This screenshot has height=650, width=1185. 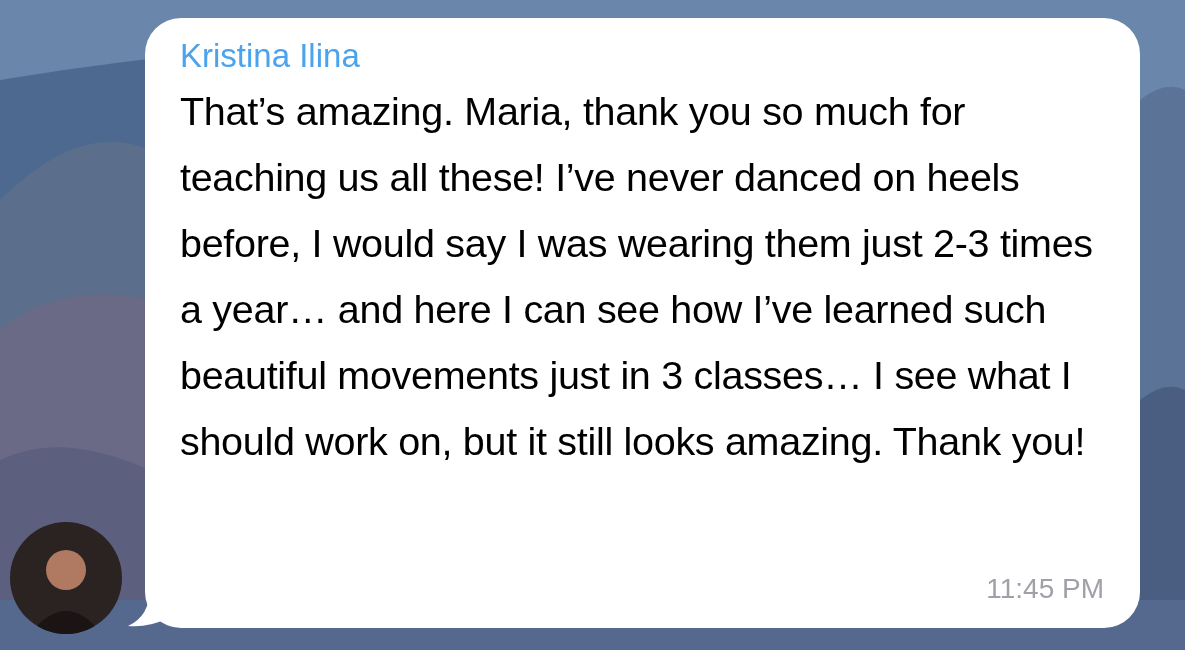 I want to click on message-time: 11:45 PM, so click(x=1045, y=589).